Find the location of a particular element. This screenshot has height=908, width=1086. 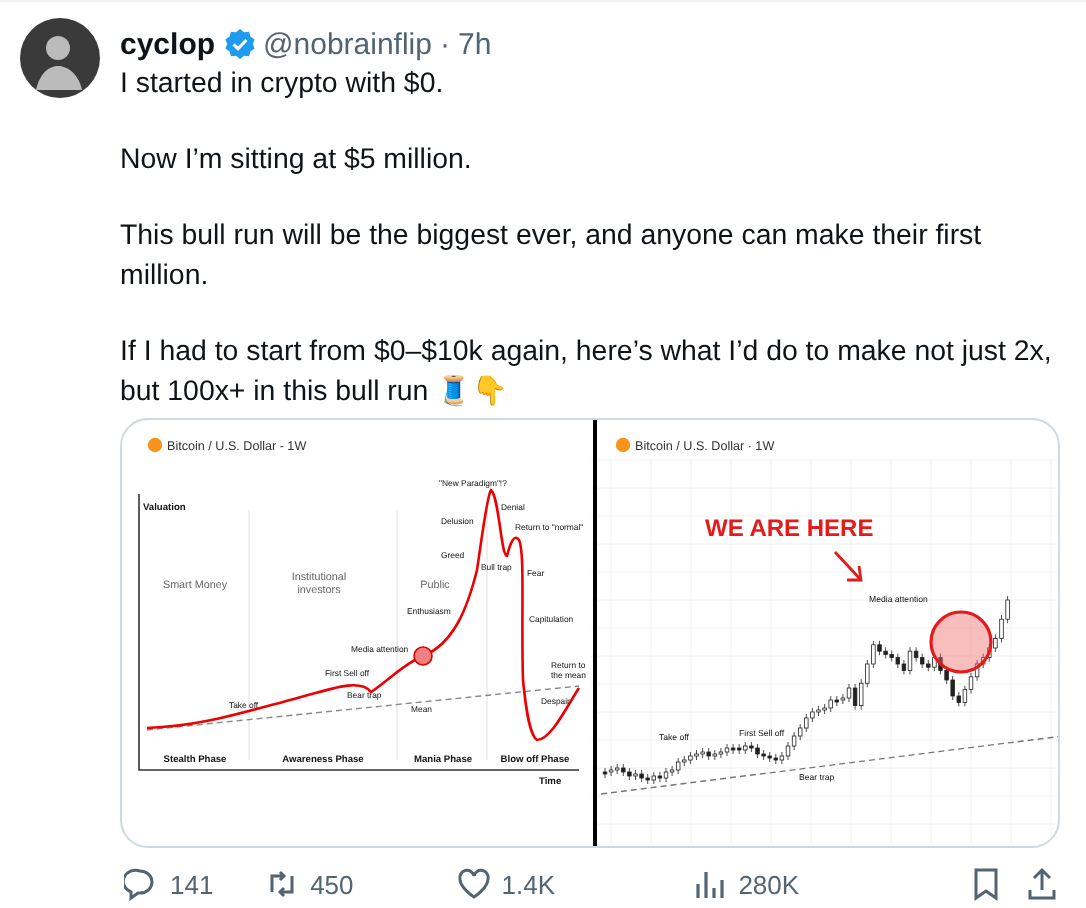

repost-button: 450 is located at coordinates (309, 884).